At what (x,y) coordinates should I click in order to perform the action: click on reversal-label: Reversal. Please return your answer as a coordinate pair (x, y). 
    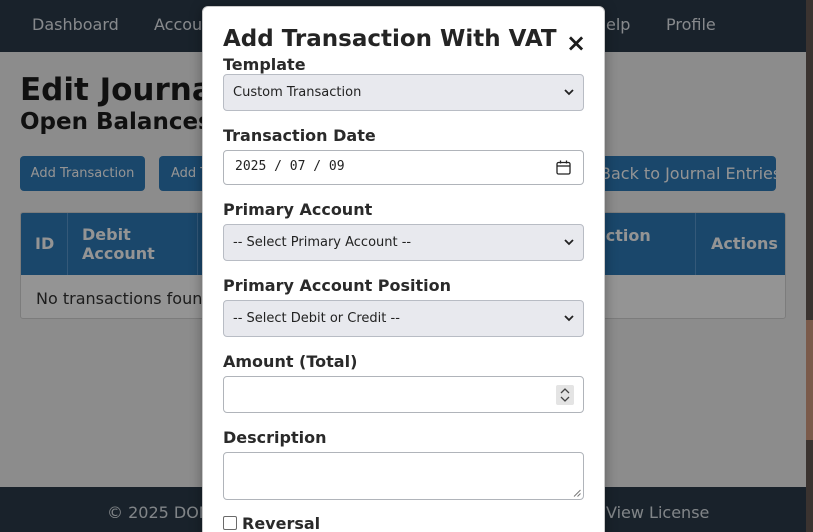
    Looking at the image, I should click on (281, 523).